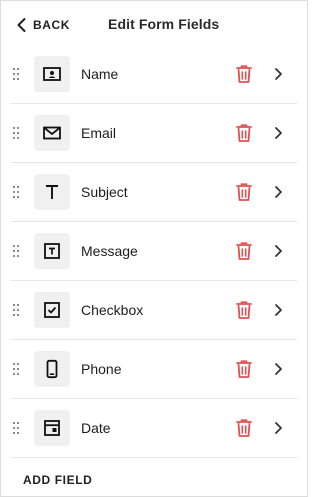 The width and height of the screenshot is (320, 497). What do you see at coordinates (154, 369) in the screenshot?
I see `field-row-phone: Phone` at bounding box center [154, 369].